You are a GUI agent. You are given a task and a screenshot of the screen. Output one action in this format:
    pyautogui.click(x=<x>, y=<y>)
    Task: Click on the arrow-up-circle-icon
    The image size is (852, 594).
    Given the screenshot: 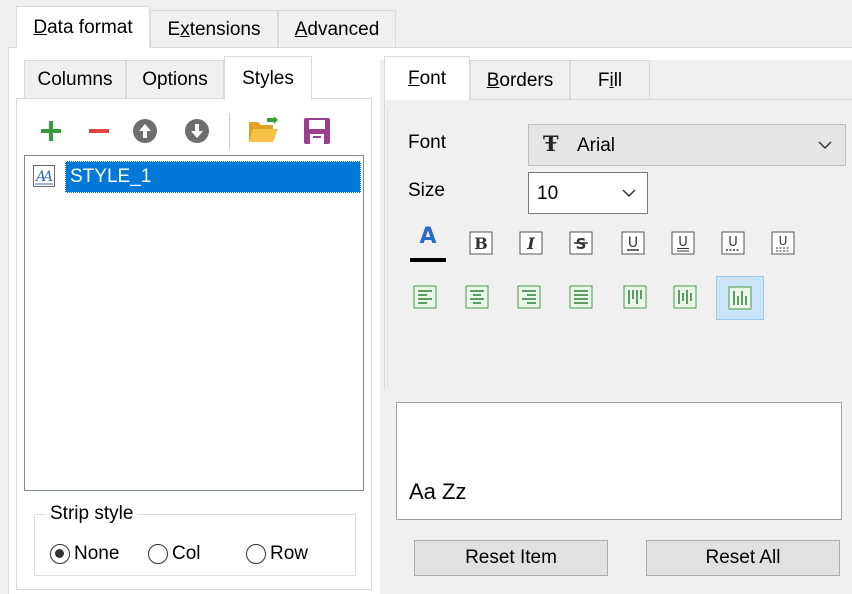 What is the action you would take?
    pyautogui.click(x=145, y=131)
    